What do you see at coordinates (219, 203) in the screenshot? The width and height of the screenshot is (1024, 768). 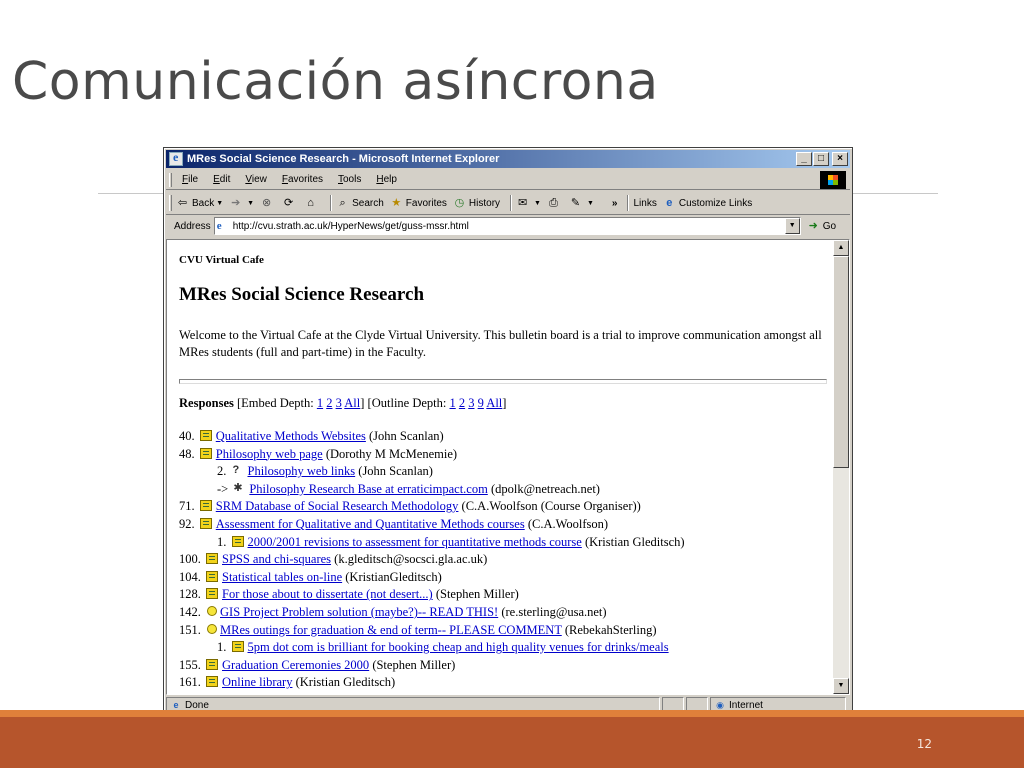 I see `back-dropdown-icon: ▼` at bounding box center [219, 203].